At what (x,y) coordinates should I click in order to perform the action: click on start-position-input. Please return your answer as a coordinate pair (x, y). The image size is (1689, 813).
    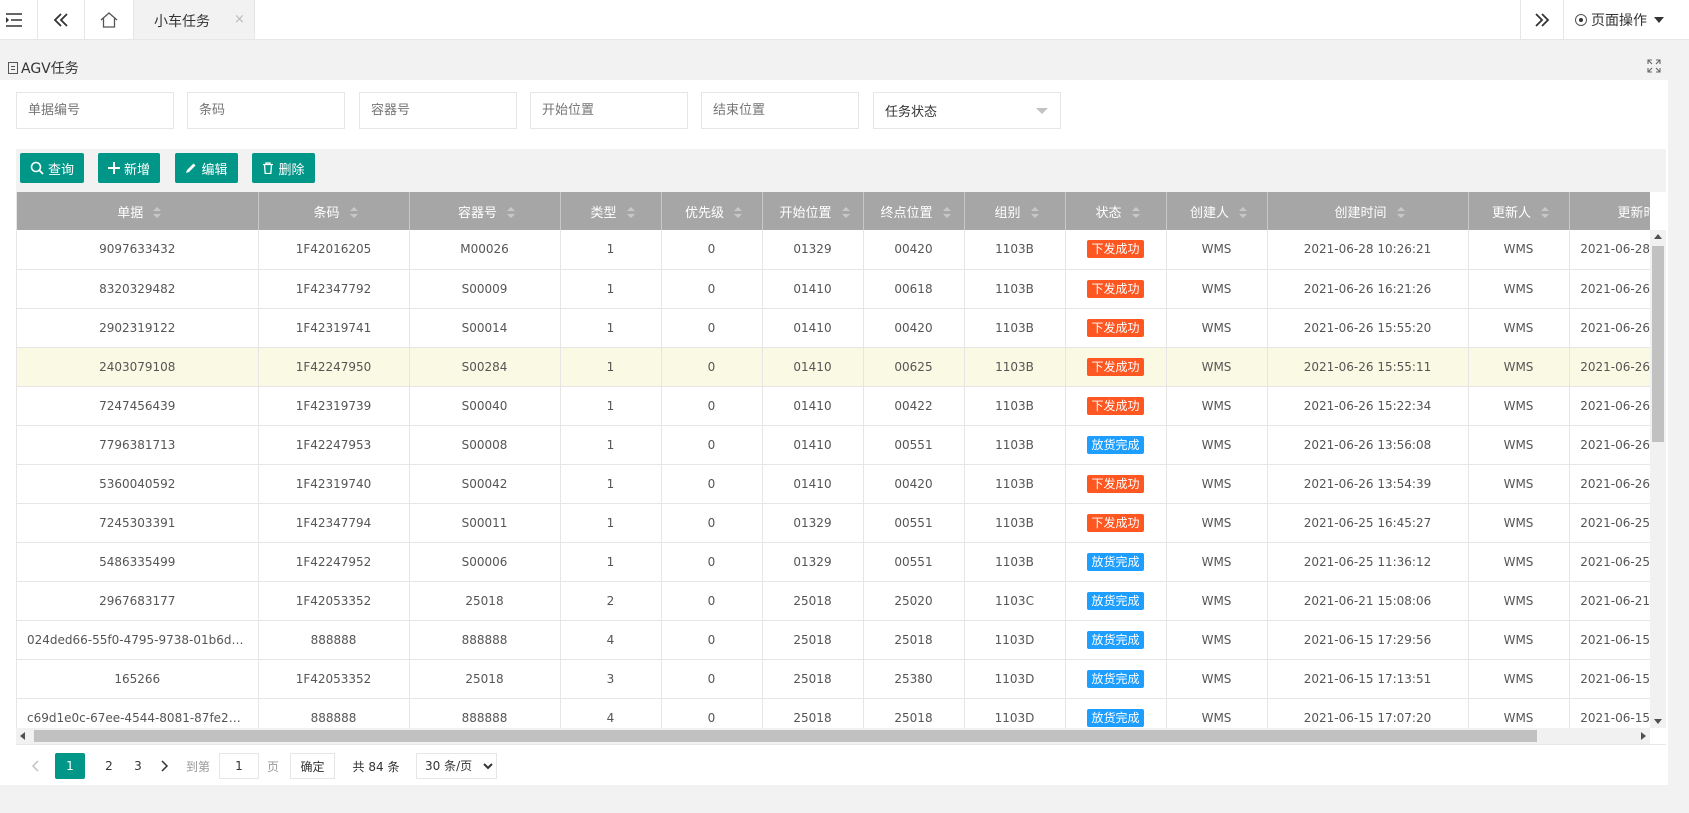
    Looking at the image, I should click on (609, 110).